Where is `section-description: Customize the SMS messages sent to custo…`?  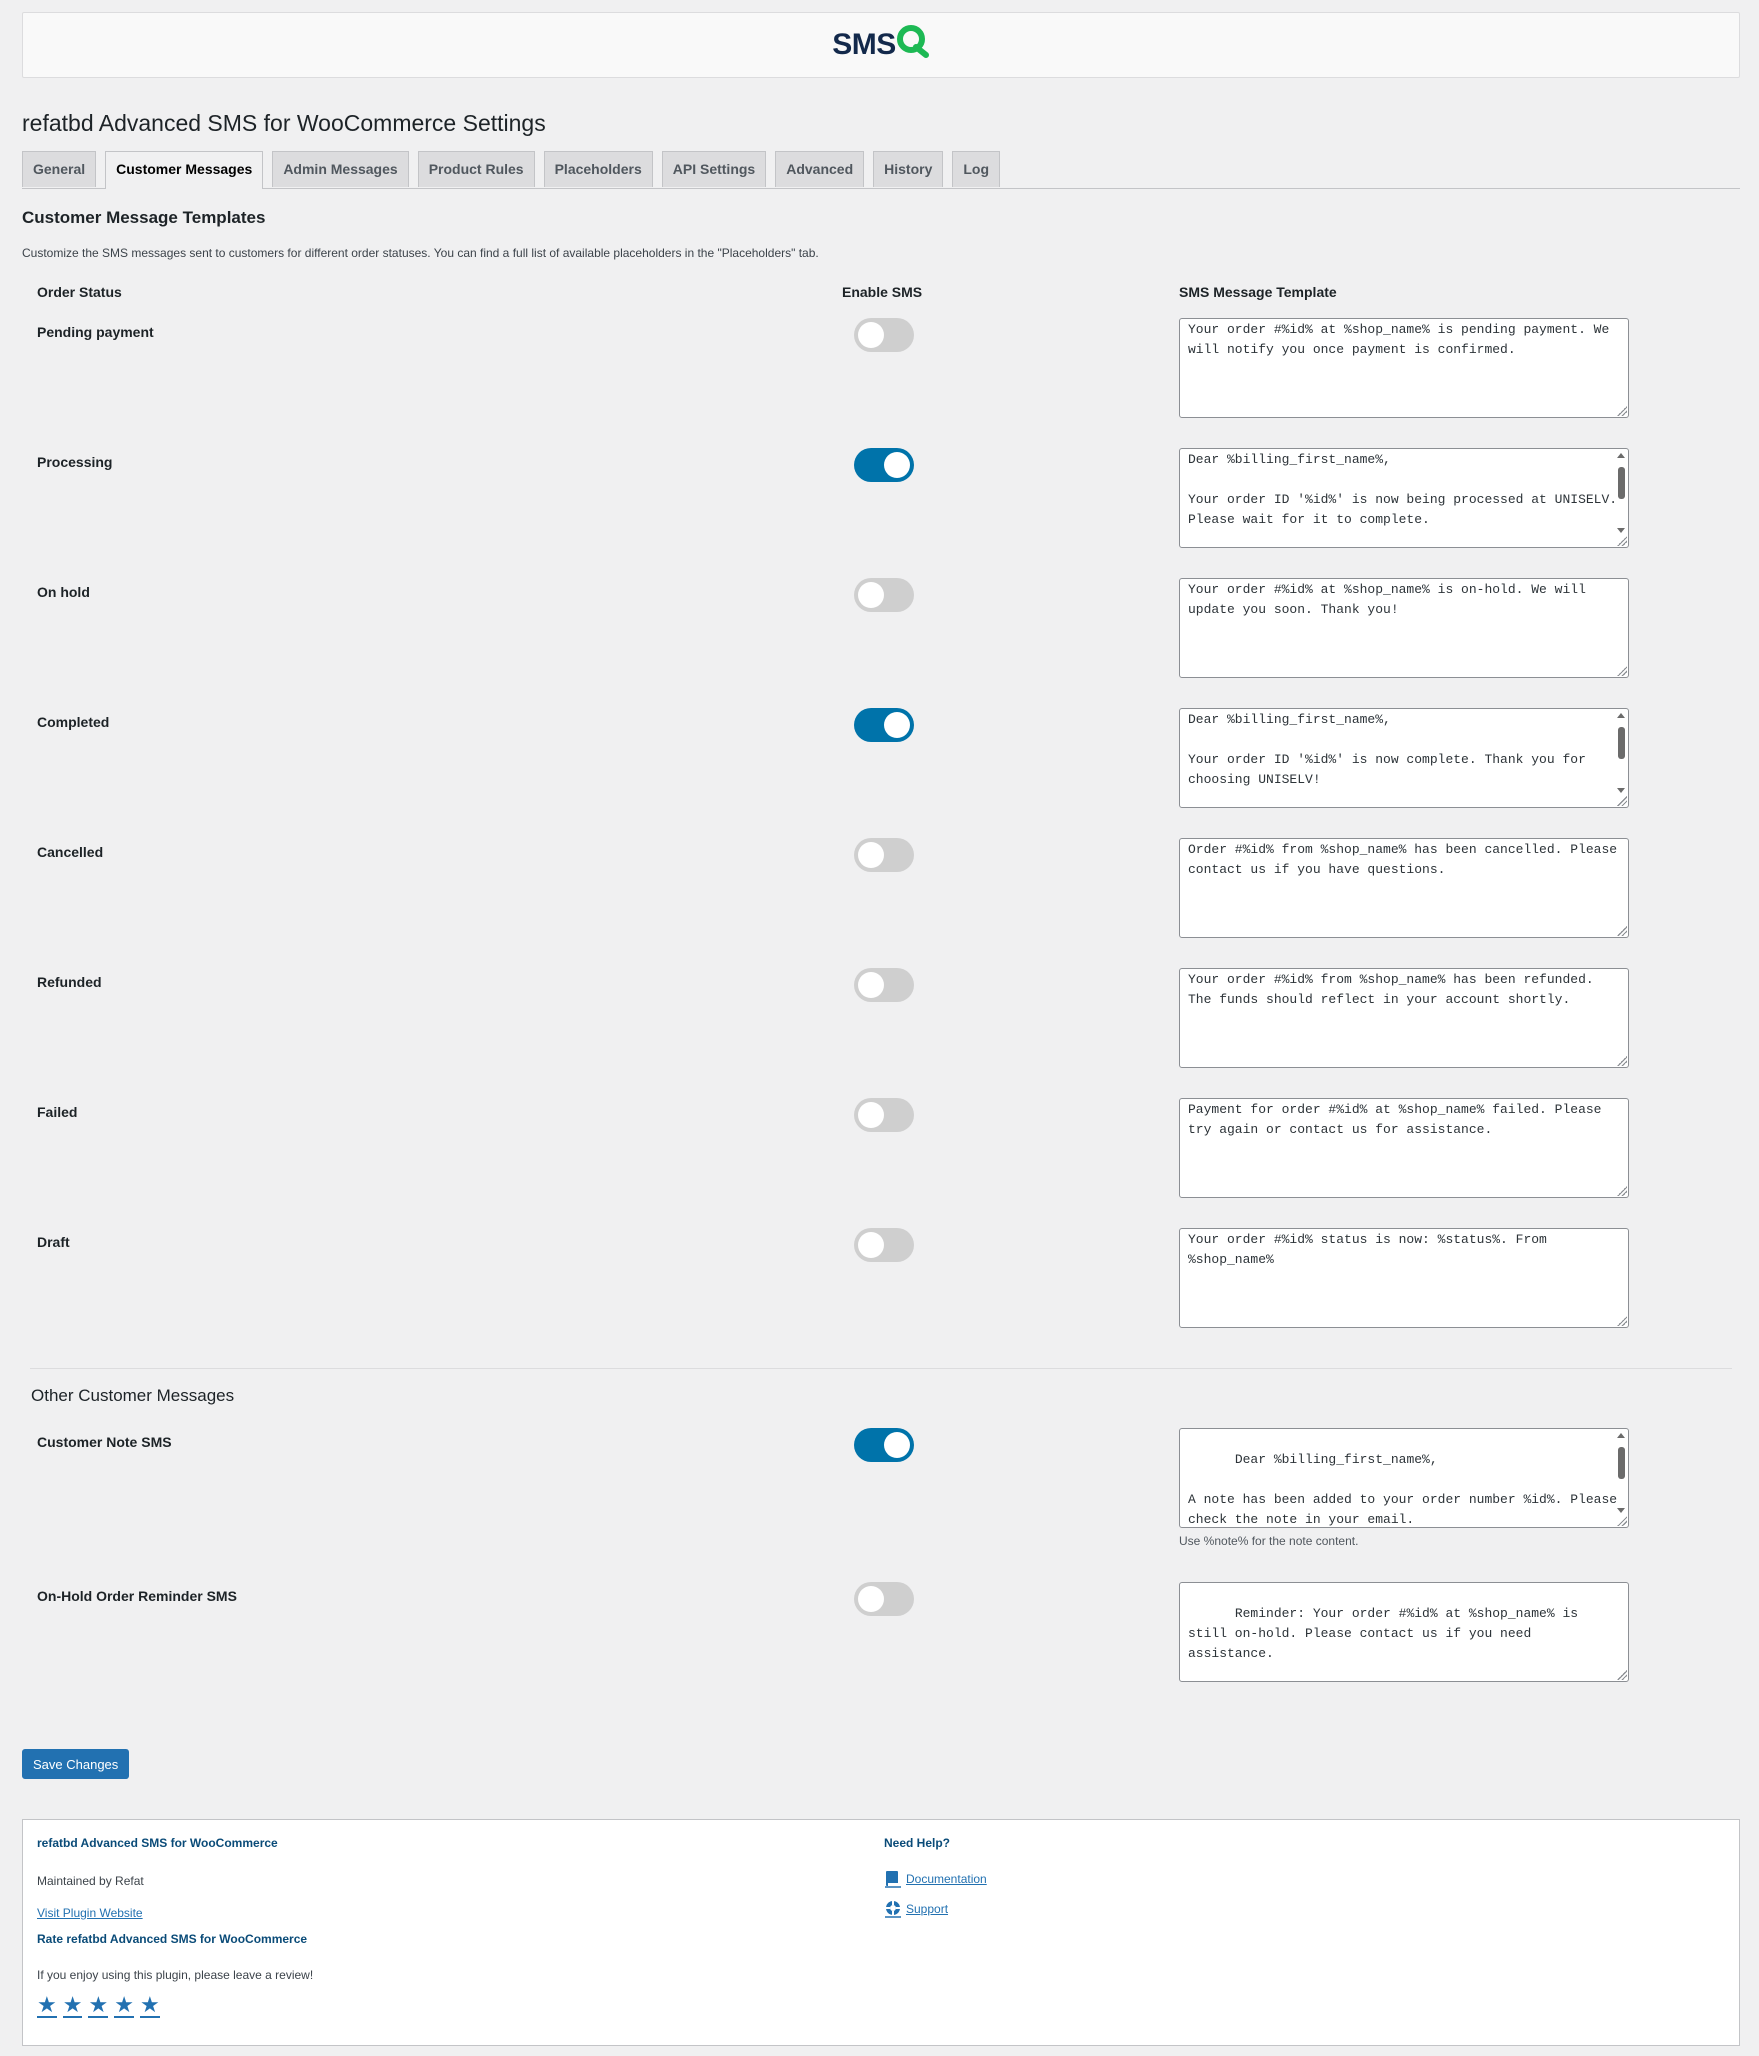
section-description: Customize the SMS messages sent to custo… is located at coordinates (420, 253).